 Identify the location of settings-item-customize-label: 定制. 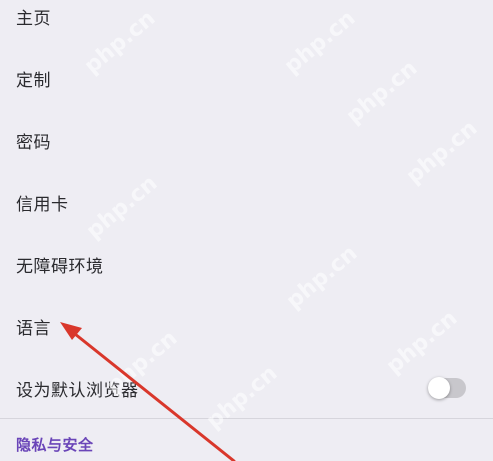
(33, 80).